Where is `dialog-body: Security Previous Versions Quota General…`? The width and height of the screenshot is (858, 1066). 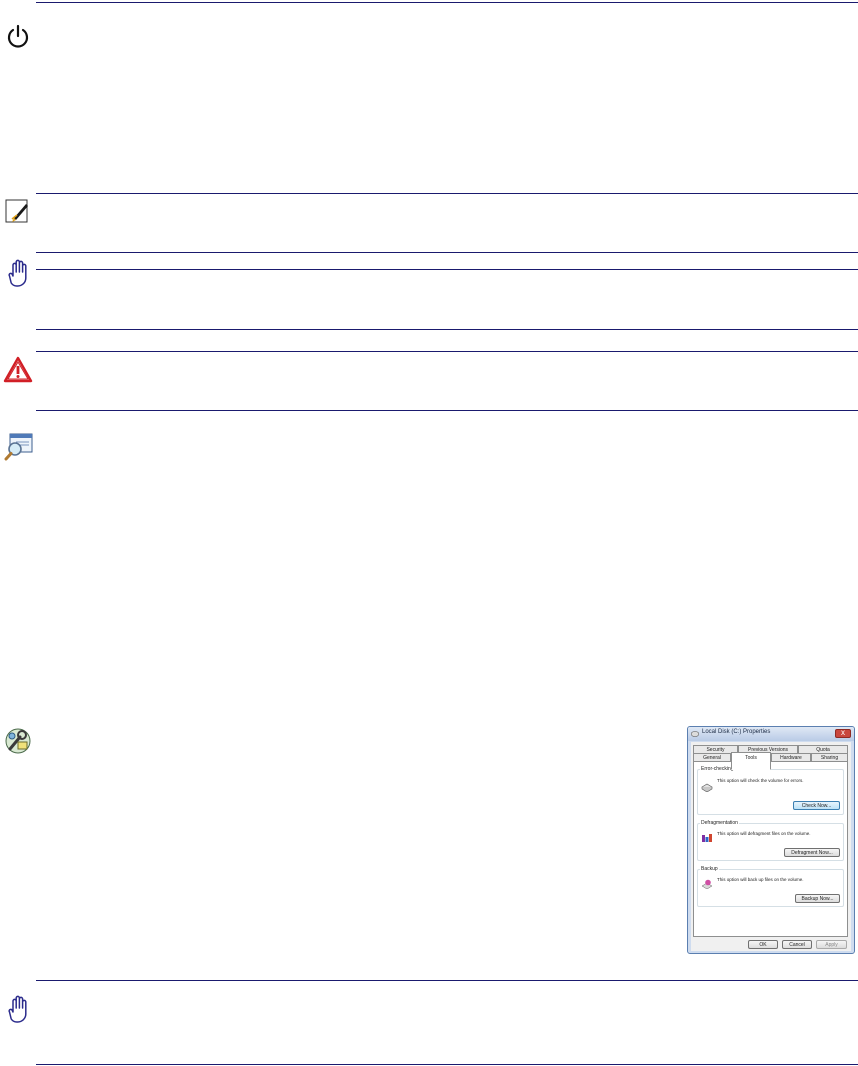 dialog-body: Security Previous Versions Quota General… is located at coordinates (771, 846).